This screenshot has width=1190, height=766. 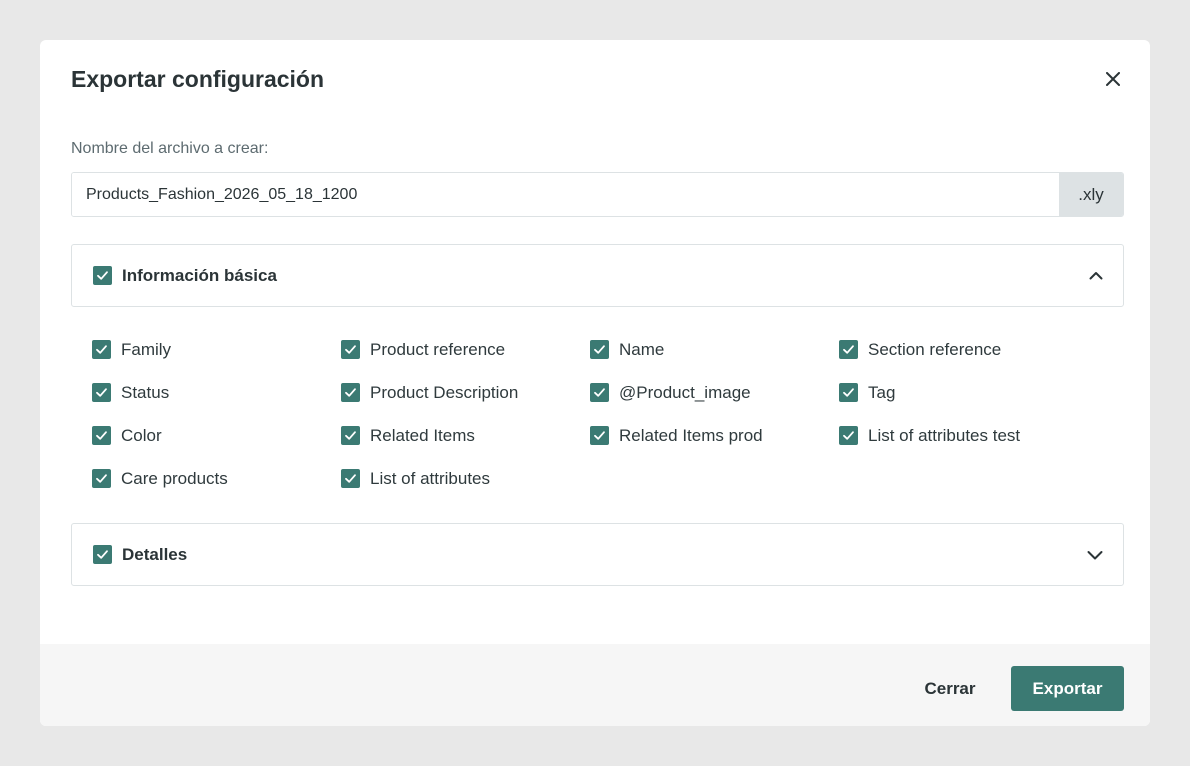 What do you see at coordinates (1095, 555) in the screenshot?
I see `chevron-down-icon` at bounding box center [1095, 555].